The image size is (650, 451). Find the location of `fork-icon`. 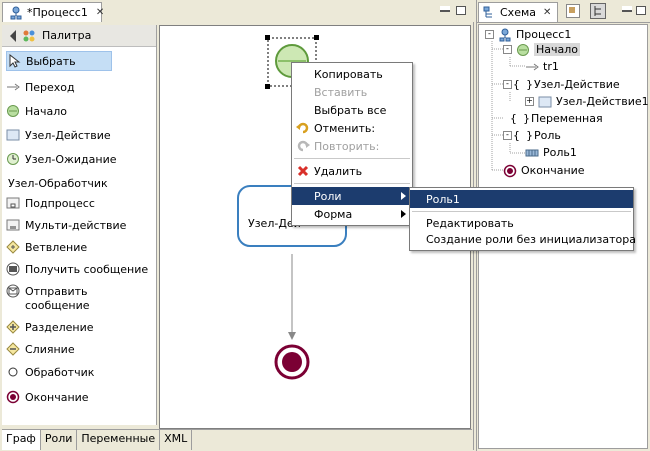

fork-icon is located at coordinates (13, 327).